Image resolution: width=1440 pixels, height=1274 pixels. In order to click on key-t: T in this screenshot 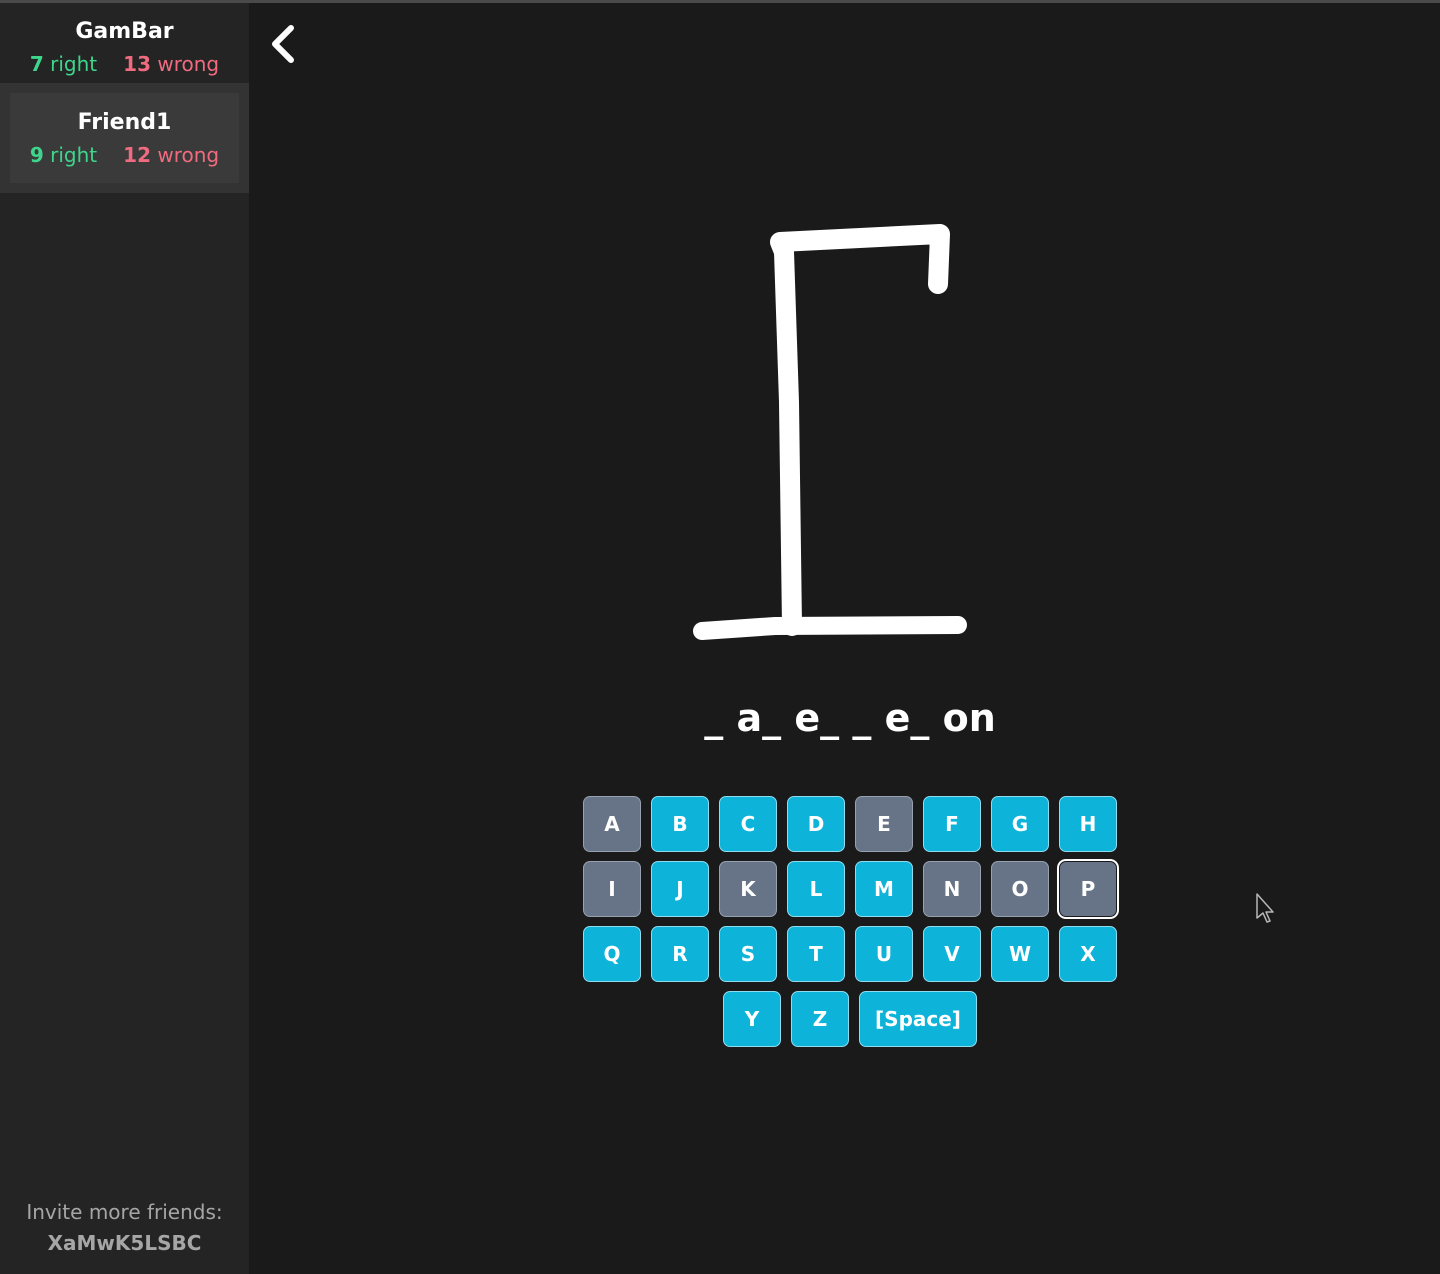, I will do `click(816, 954)`.